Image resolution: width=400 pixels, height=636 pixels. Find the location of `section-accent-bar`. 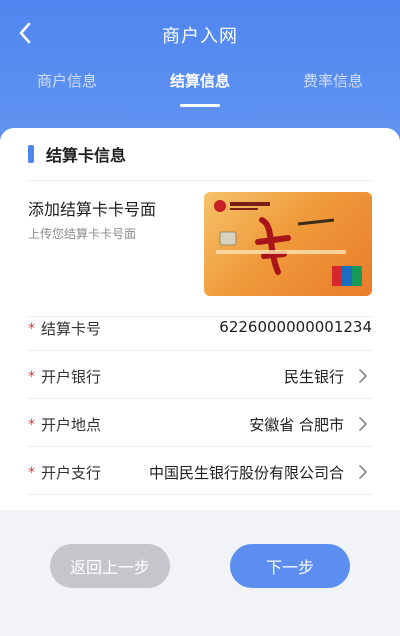

section-accent-bar is located at coordinates (31, 154).